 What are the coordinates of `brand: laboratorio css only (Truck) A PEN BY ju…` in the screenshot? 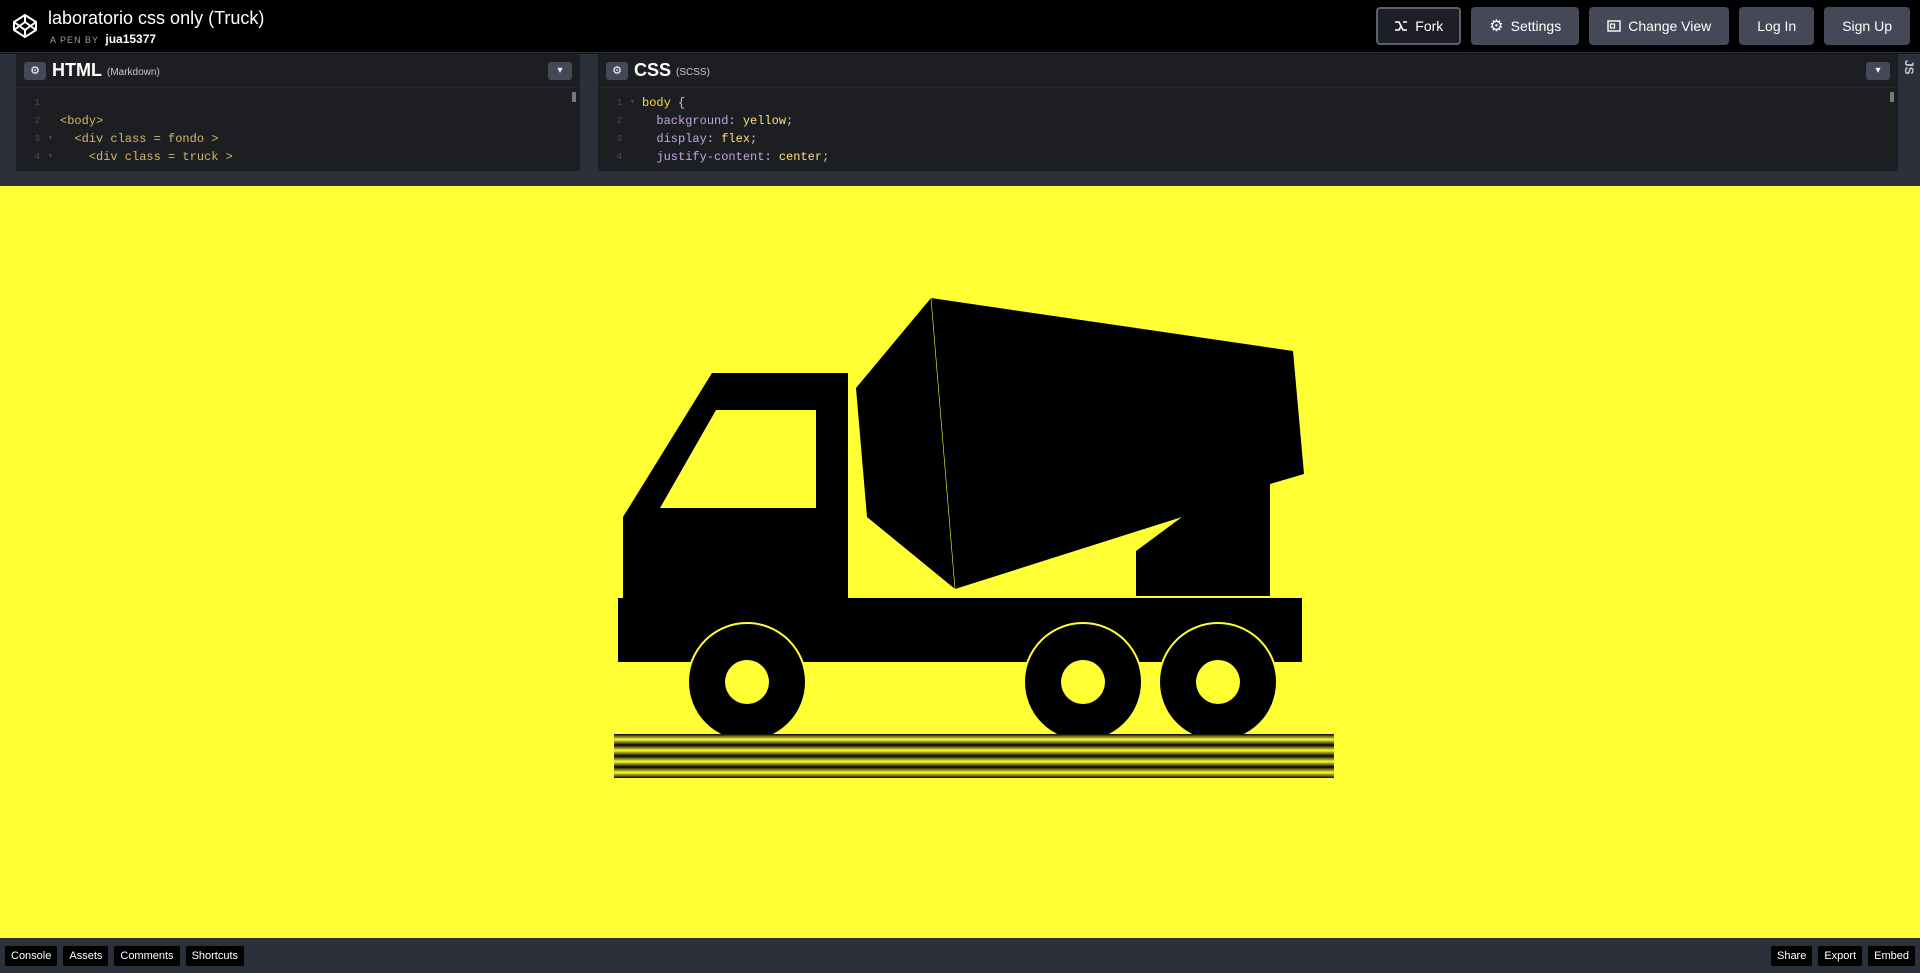 It's located at (132, 26).